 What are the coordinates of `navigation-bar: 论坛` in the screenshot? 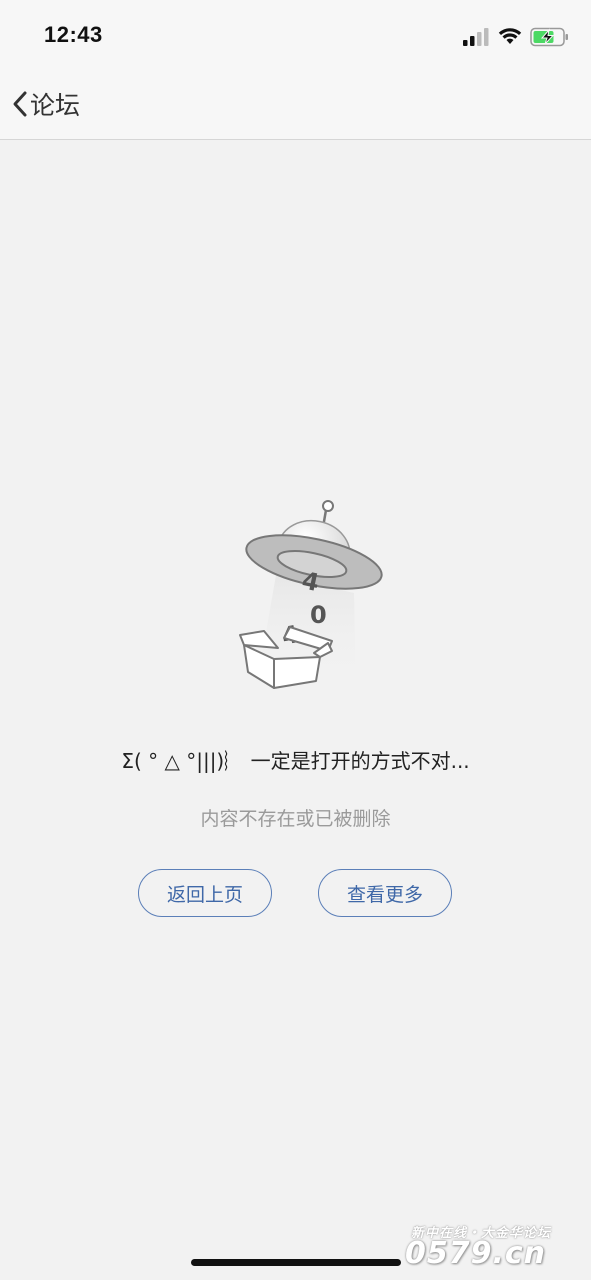 It's located at (295, 105).